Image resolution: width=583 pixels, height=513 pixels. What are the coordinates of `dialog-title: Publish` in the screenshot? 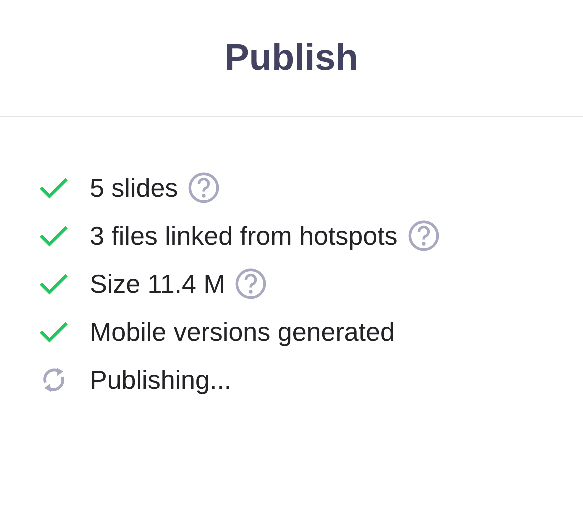 It's located at (291, 58).